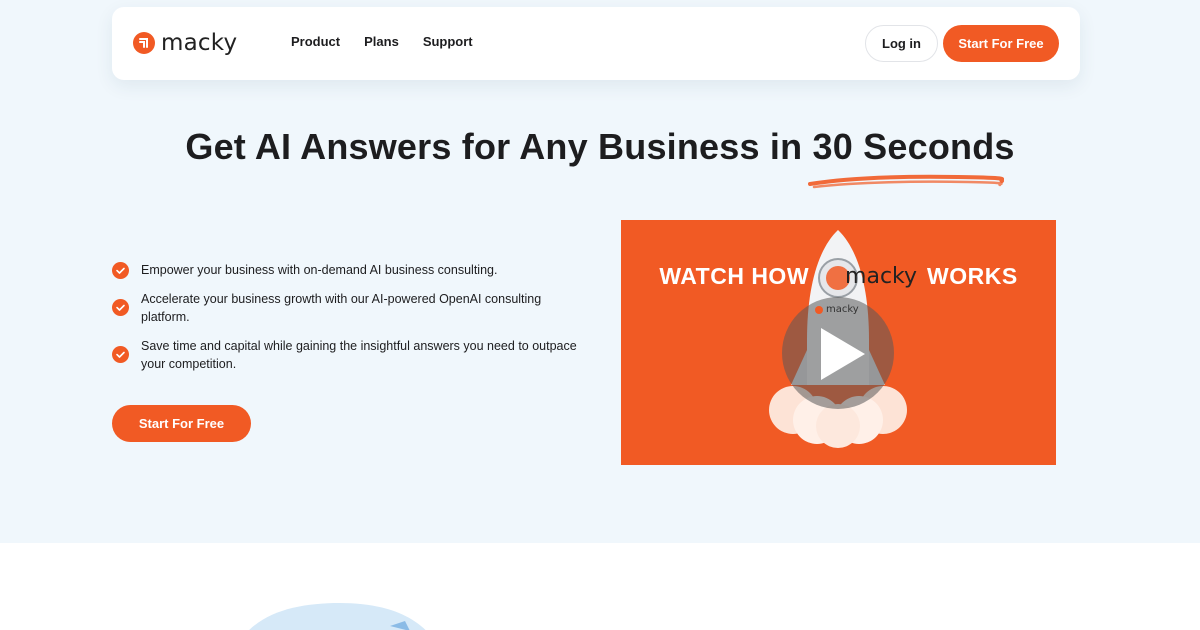  Describe the element at coordinates (734, 276) in the screenshot. I see `video-title-left: WATCH HOW` at that location.